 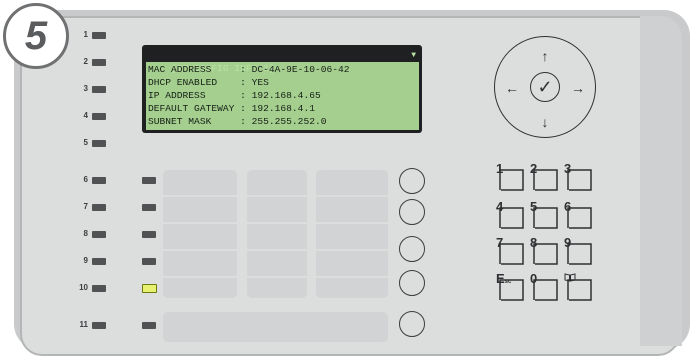 I want to click on left-arrow-icon: ←, so click(x=512, y=88).